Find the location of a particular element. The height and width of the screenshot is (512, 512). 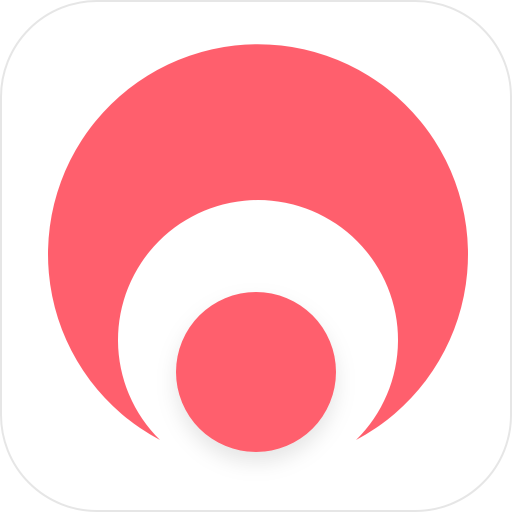

center-dot-icon is located at coordinates (256, 372).